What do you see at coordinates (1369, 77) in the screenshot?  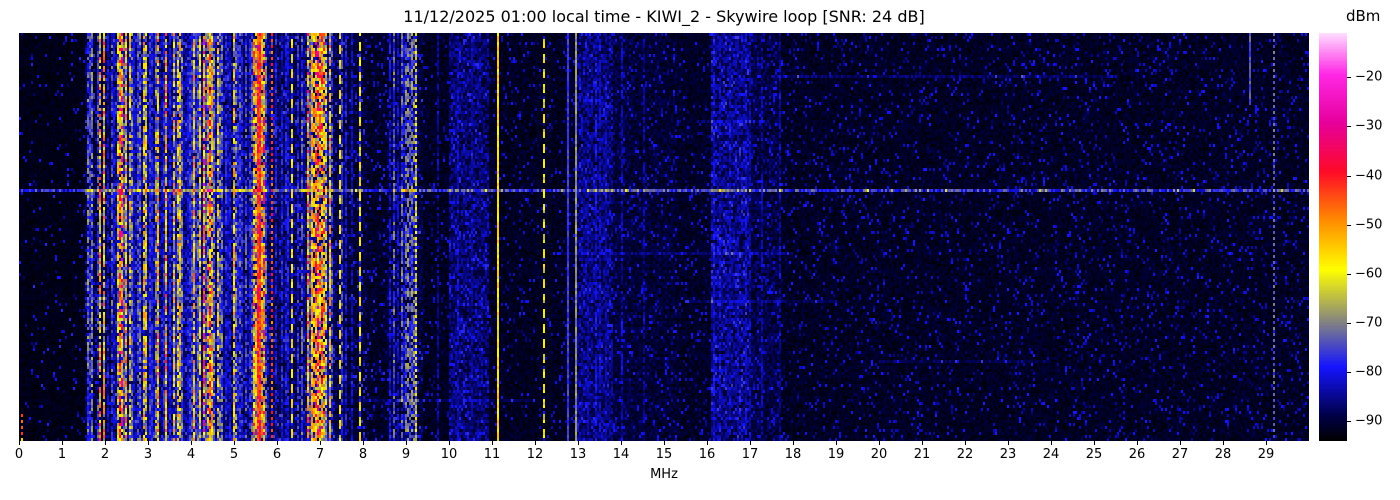 I see `colorbar-tick-label: −20` at bounding box center [1369, 77].